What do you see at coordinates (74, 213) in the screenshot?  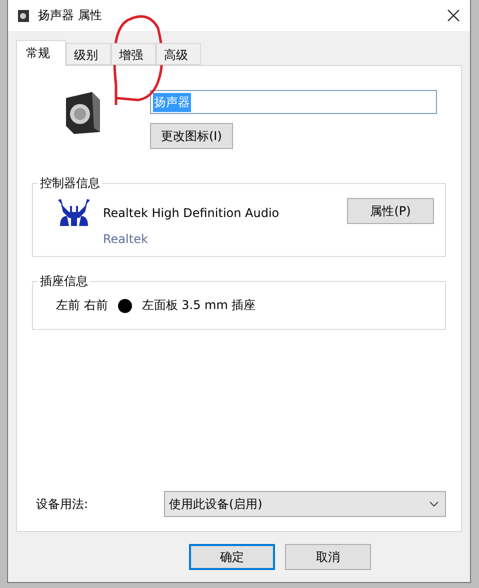 I see `crab-logo-icon` at bounding box center [74, 213].